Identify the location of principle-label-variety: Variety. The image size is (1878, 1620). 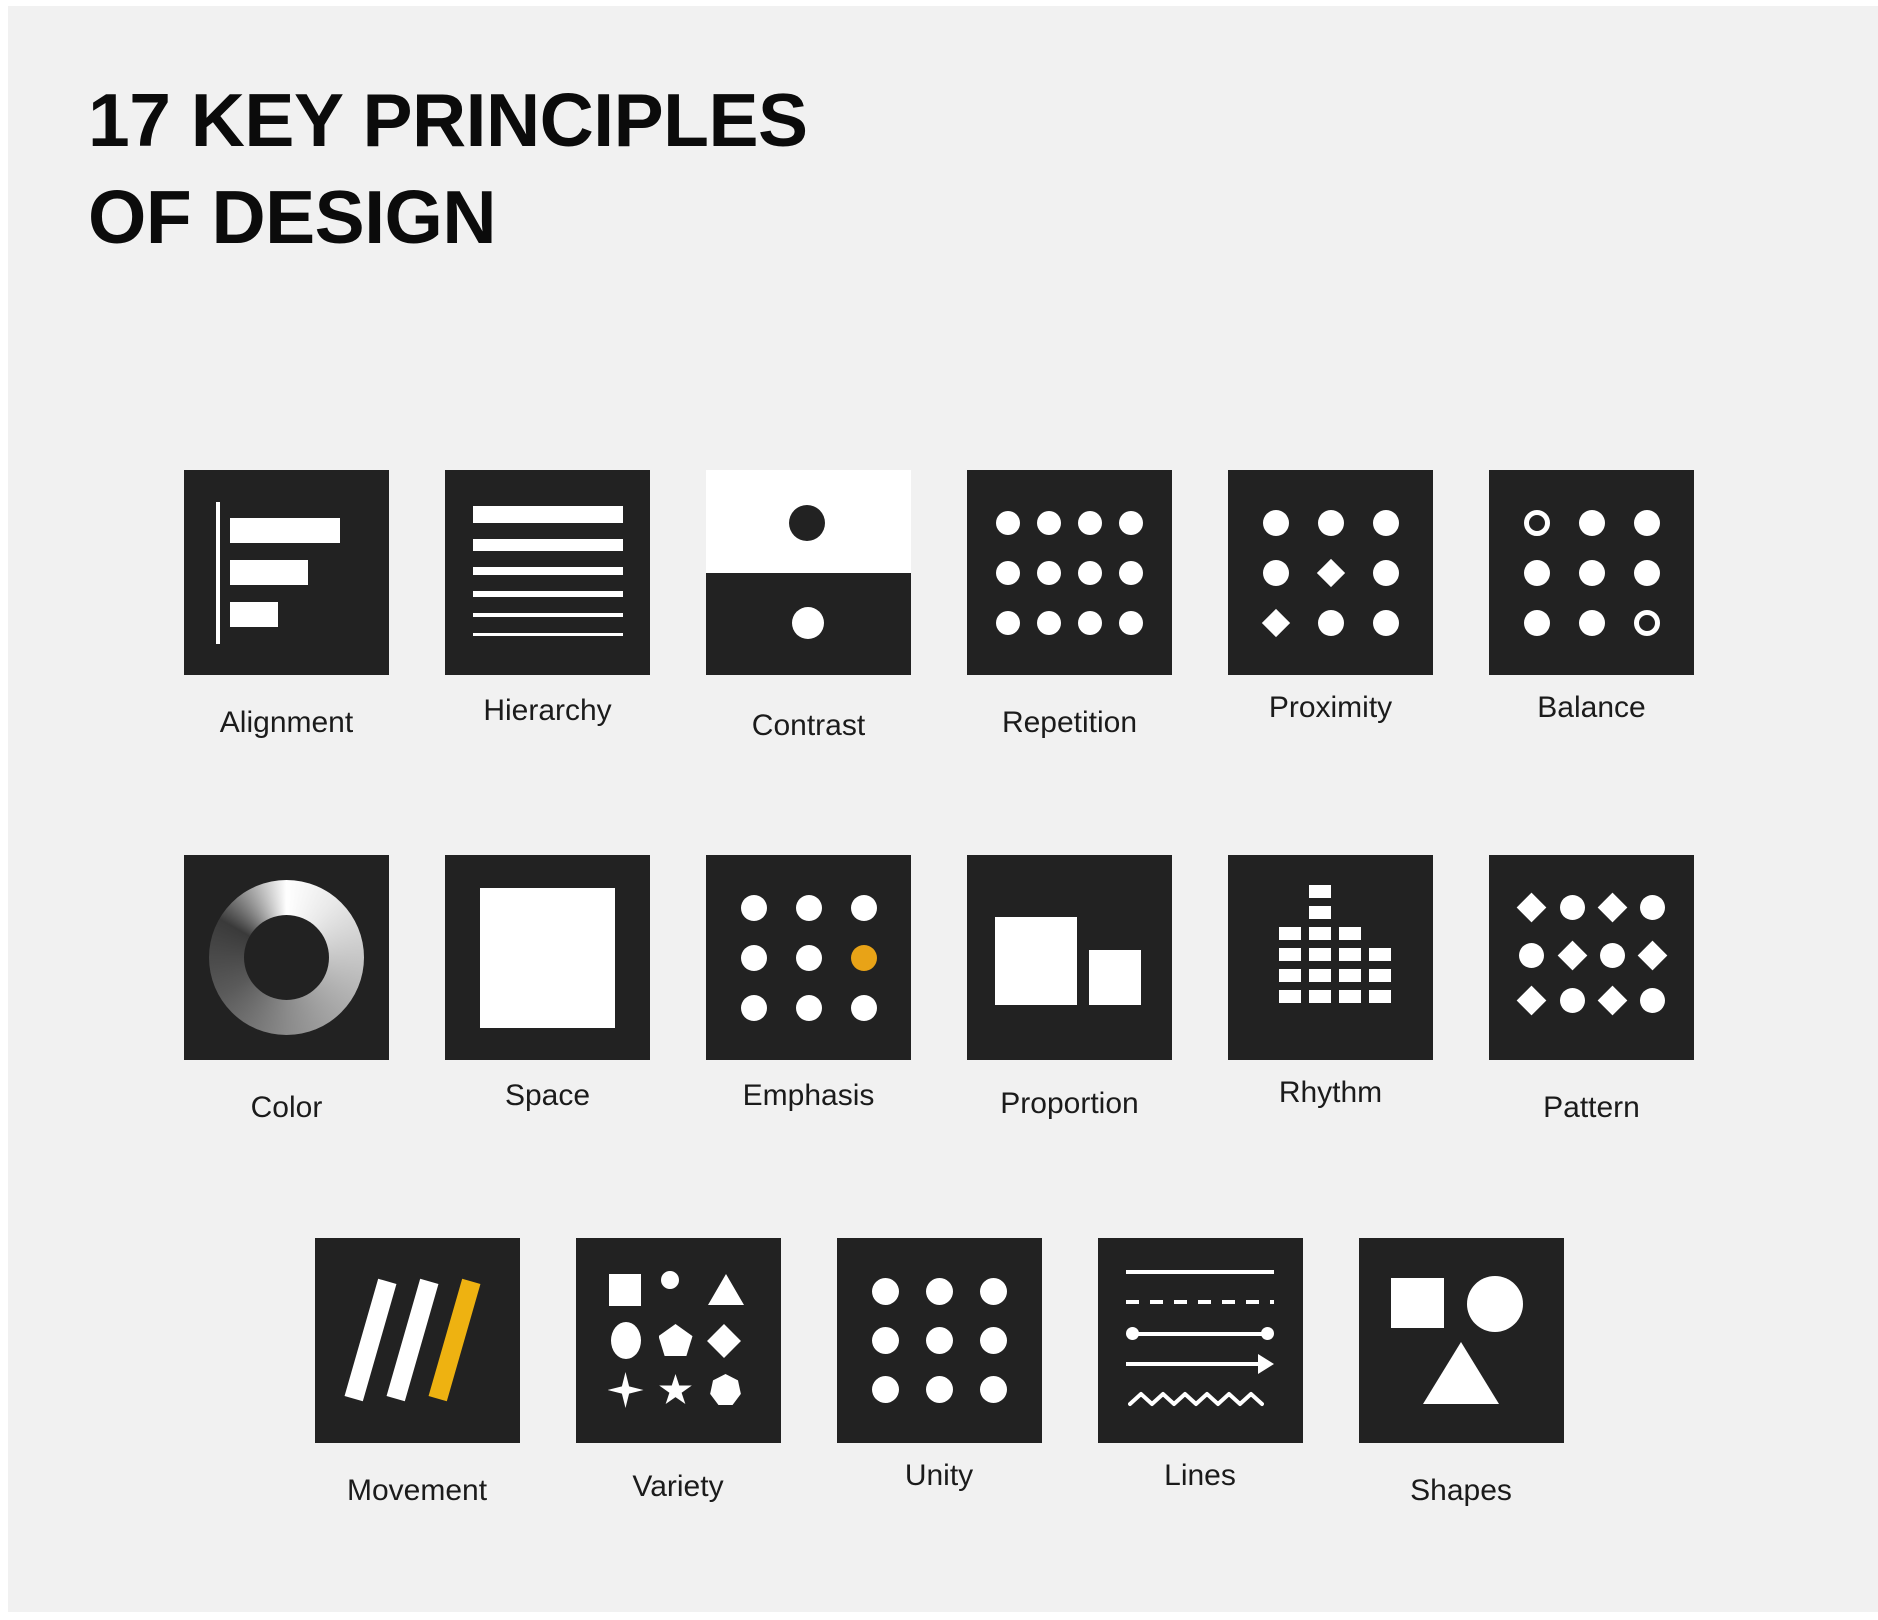
(678, 1486).